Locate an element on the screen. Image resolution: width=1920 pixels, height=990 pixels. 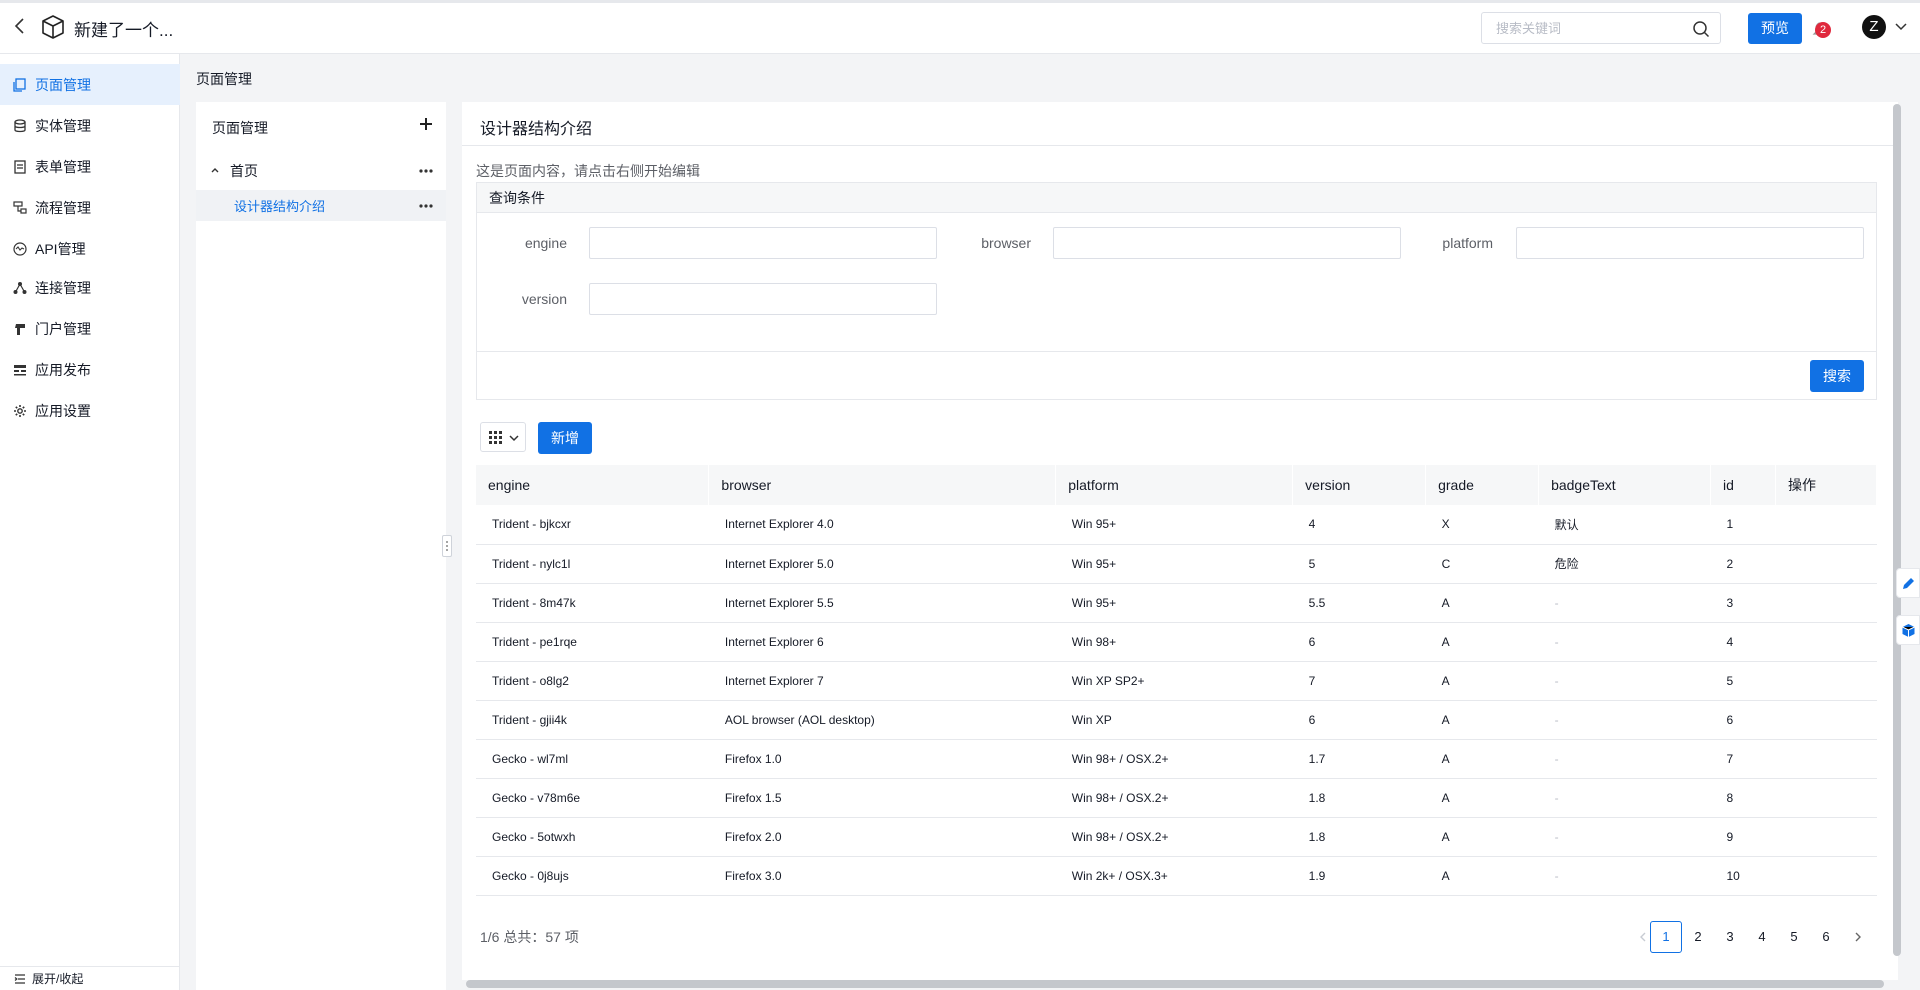
next-page-button is located at coordinates (1858, 937).